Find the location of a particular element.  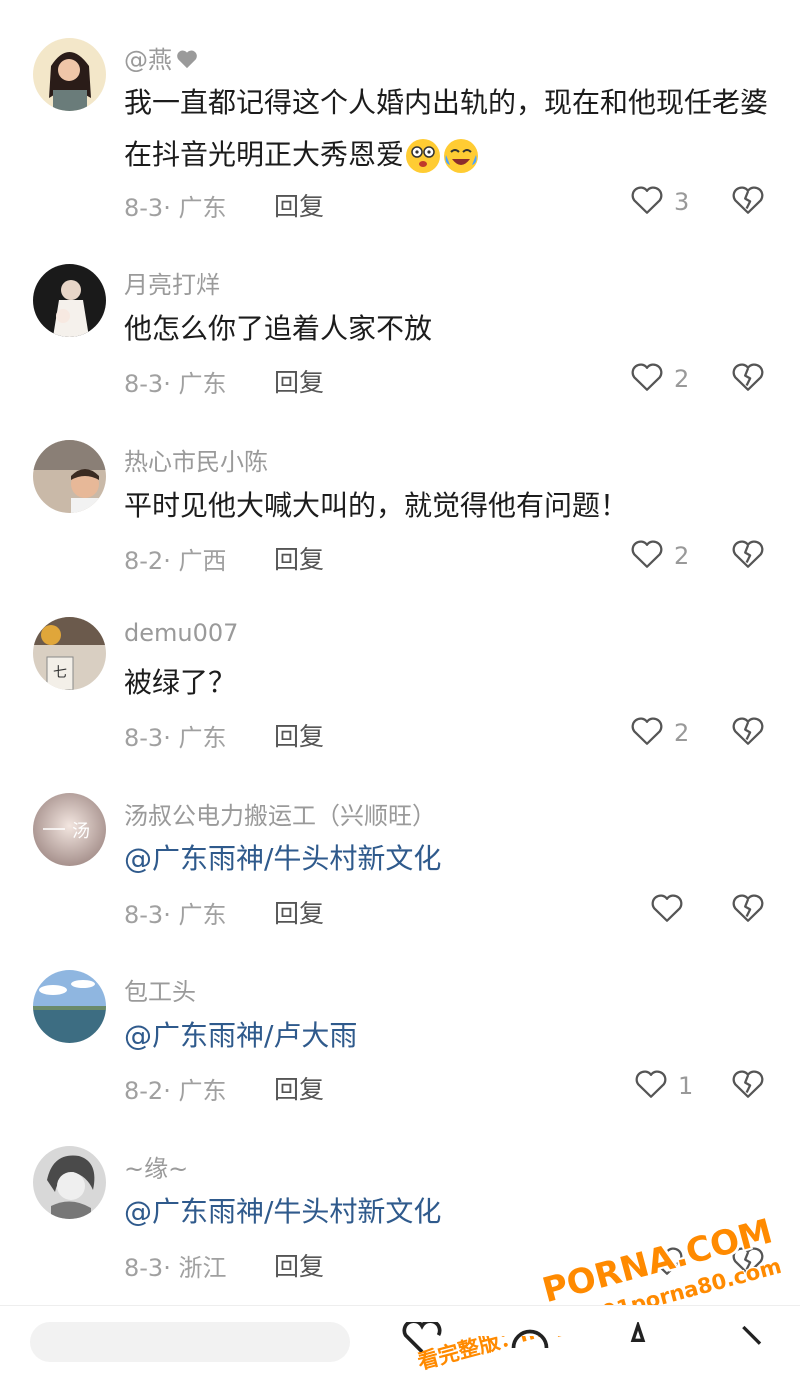

comment-meta: 8-3· 浙江 is located at coordinates (175, 1268).